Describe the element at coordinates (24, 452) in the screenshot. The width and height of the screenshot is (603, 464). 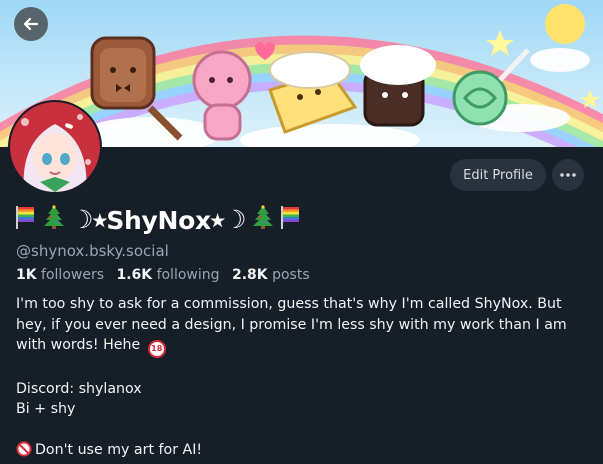
I see `no-entry-icon` at that location.